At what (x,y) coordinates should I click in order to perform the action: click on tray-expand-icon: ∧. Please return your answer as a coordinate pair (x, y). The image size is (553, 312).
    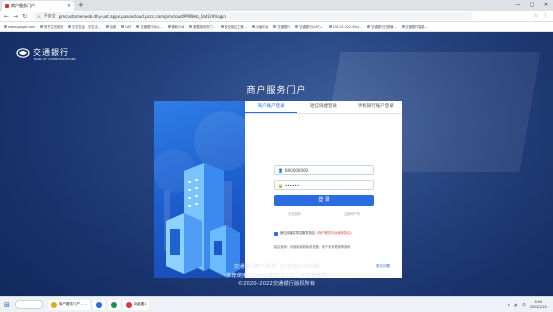
    Looking at the image, I should click on (509, 305).